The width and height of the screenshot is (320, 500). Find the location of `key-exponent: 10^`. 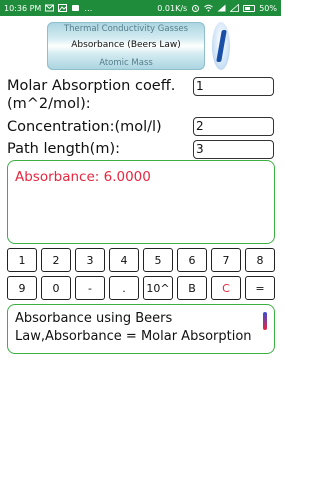

key-exponent: 10^ is located at coordinates (158, 288).